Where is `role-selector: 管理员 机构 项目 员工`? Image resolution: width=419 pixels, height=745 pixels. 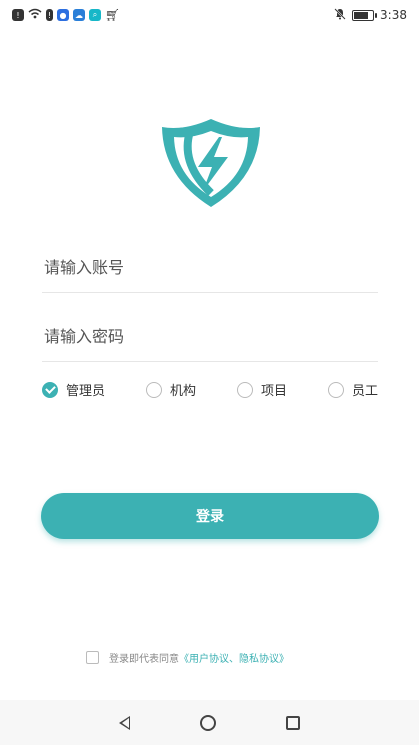
role-selector: 管理员 机构 项目 员工 is located at coordinates (210, 389).